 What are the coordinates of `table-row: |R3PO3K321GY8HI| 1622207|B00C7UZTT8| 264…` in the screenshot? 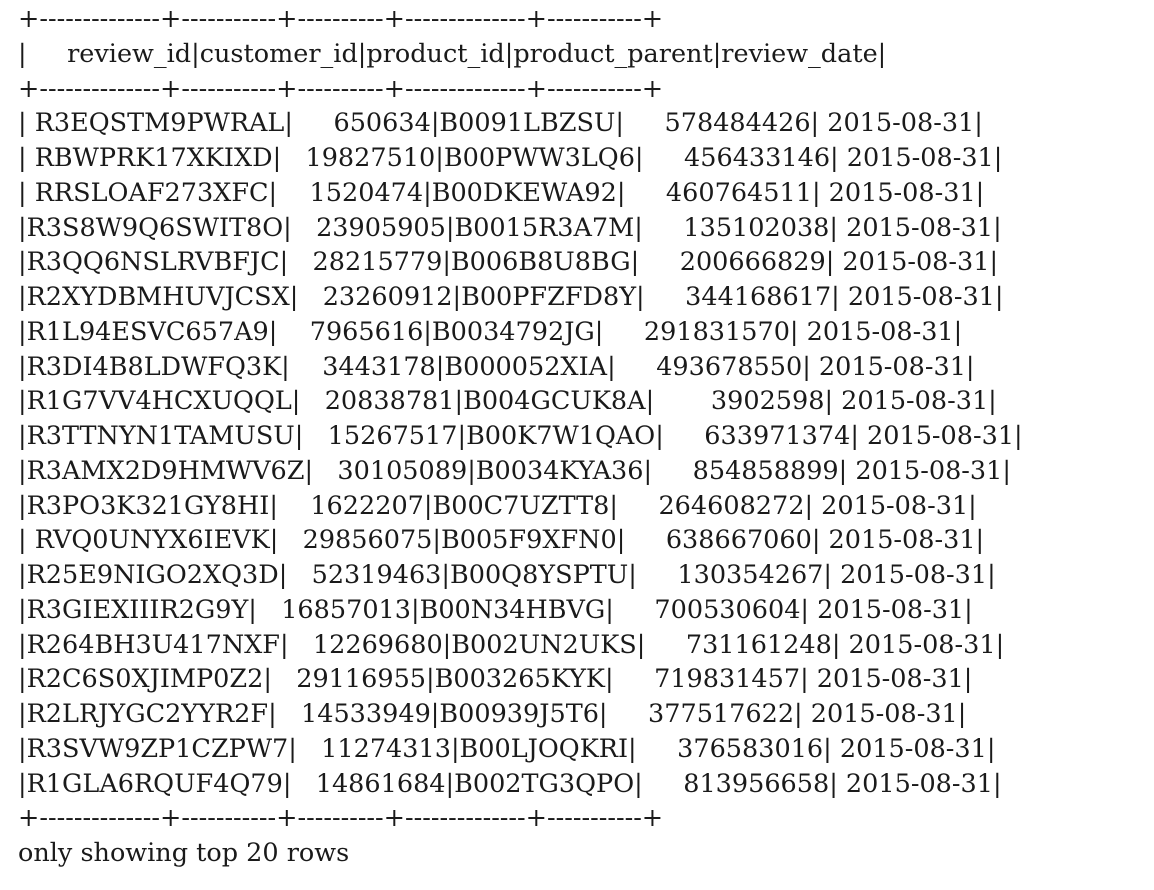 It's located at (497, 505).